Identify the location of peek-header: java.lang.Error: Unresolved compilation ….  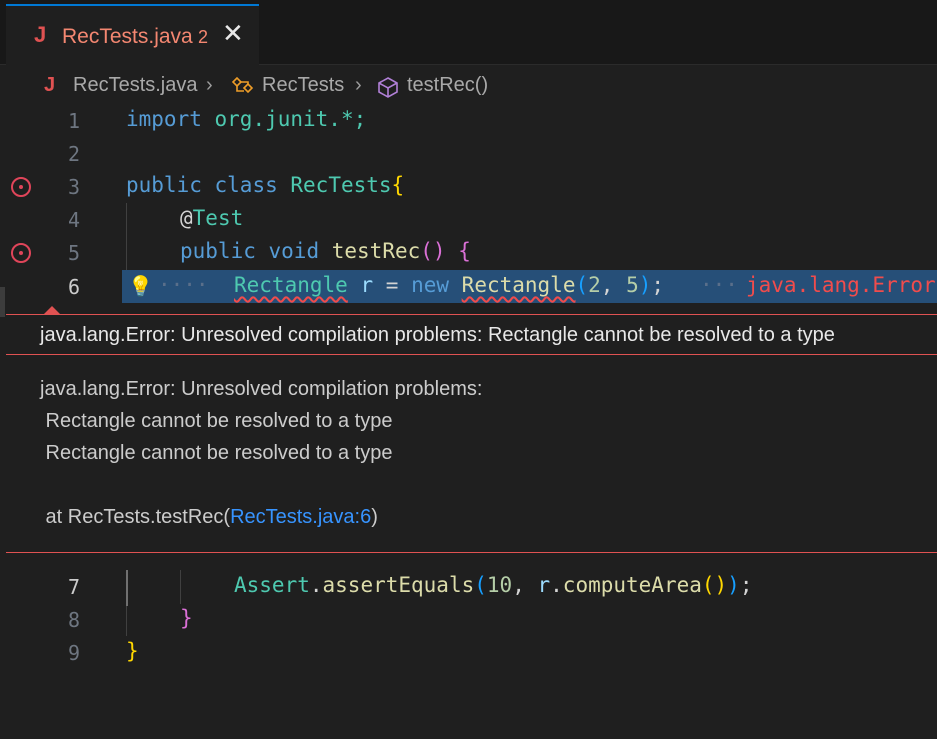
(471, 335).